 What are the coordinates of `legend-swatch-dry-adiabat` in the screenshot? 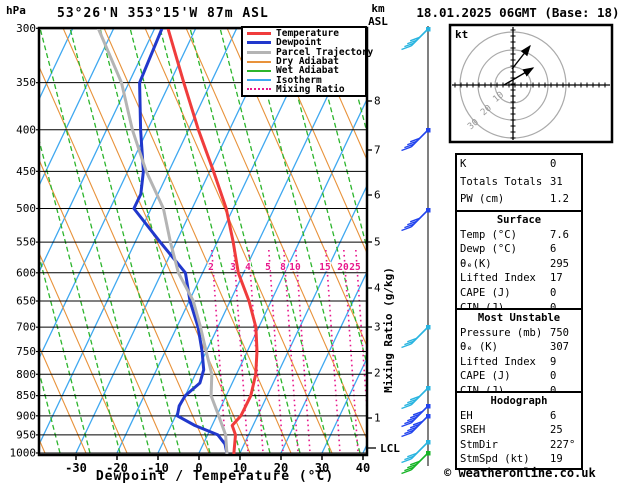 It's located at (259, 61).